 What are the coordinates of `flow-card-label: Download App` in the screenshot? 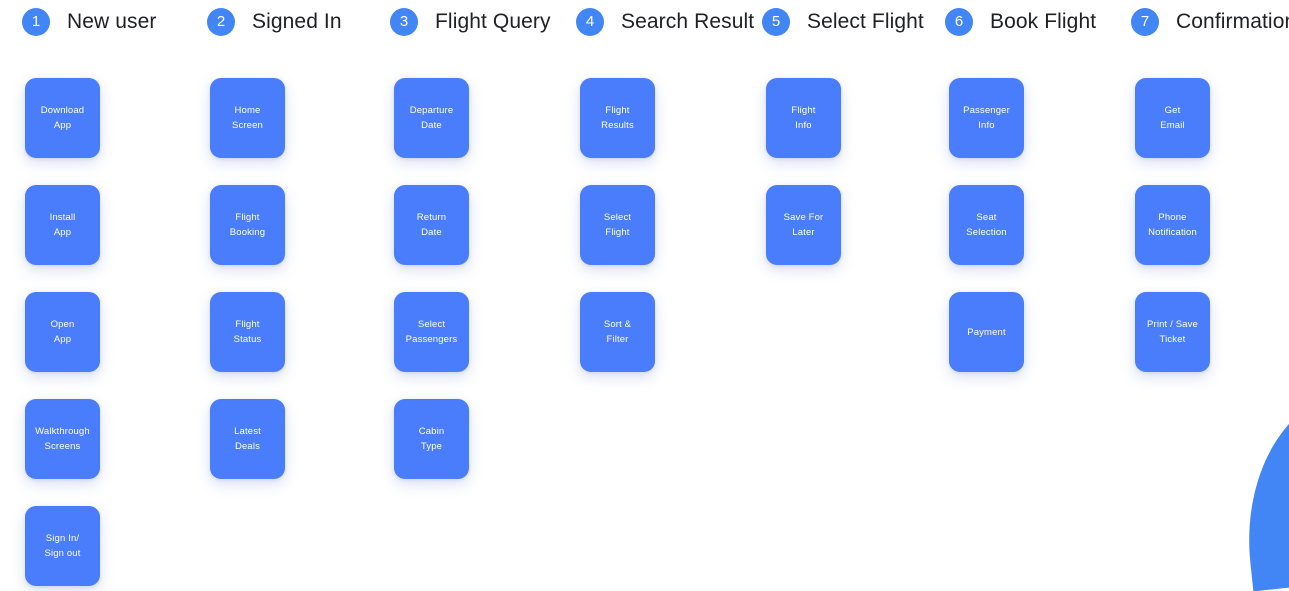 It's located at (62, 118).